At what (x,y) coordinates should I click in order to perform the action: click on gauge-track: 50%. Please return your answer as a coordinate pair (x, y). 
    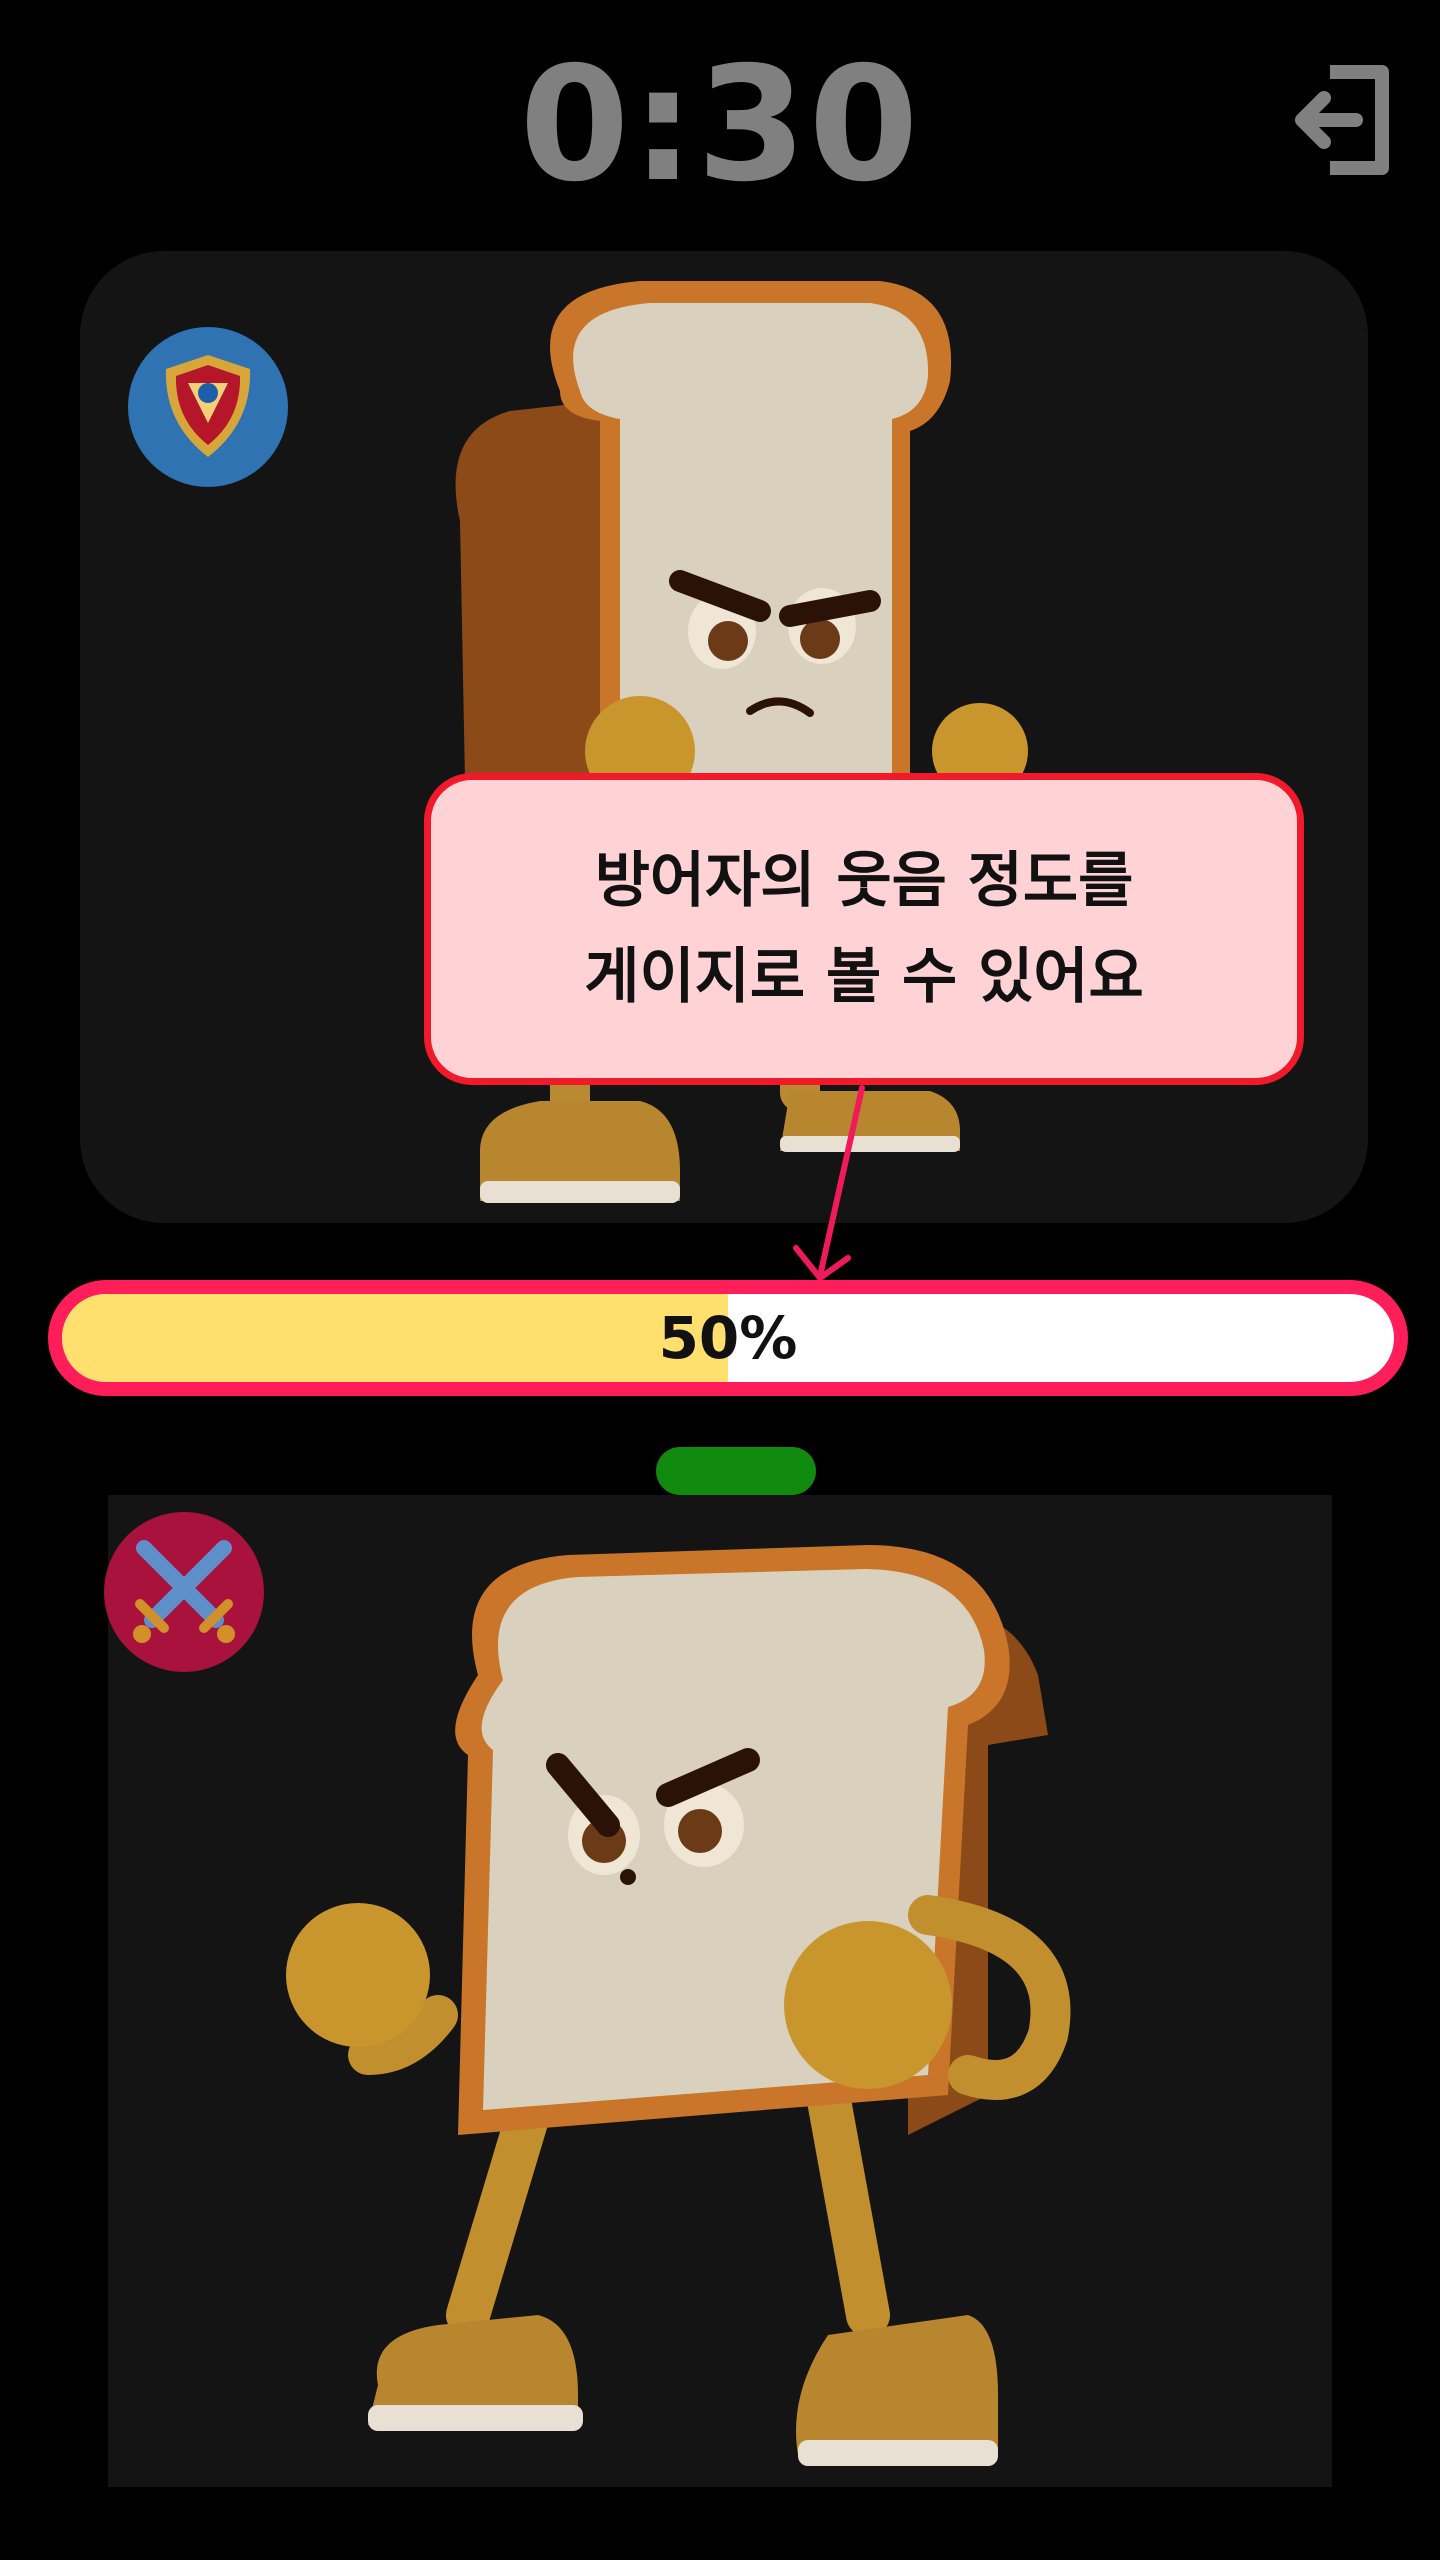
    Looking at the image, I should click on (728, 1338).